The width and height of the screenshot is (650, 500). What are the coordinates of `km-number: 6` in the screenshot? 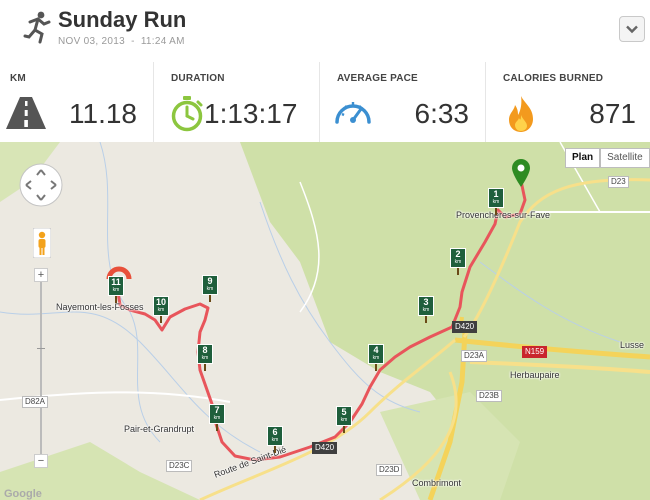 It's located at (275, 432).